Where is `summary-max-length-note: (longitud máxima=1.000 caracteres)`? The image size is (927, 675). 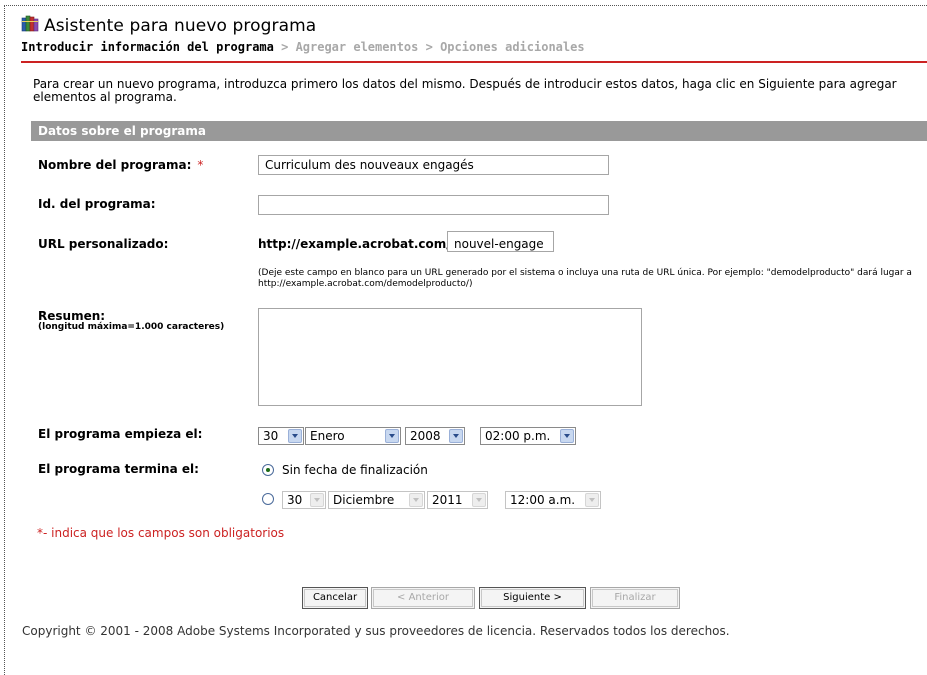 summary-max-length-note: (longitud máxima=1.000 caracteres) is located at coordinates (131, 327).